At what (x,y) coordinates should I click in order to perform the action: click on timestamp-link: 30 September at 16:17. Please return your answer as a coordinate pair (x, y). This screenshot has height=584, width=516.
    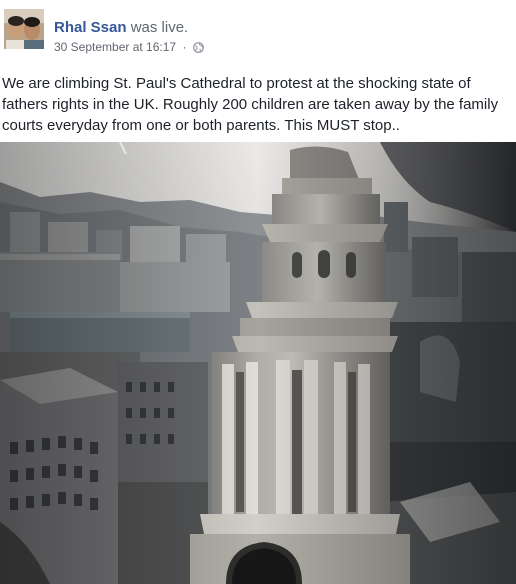
    Looking at the image, I should click on (115, 47).